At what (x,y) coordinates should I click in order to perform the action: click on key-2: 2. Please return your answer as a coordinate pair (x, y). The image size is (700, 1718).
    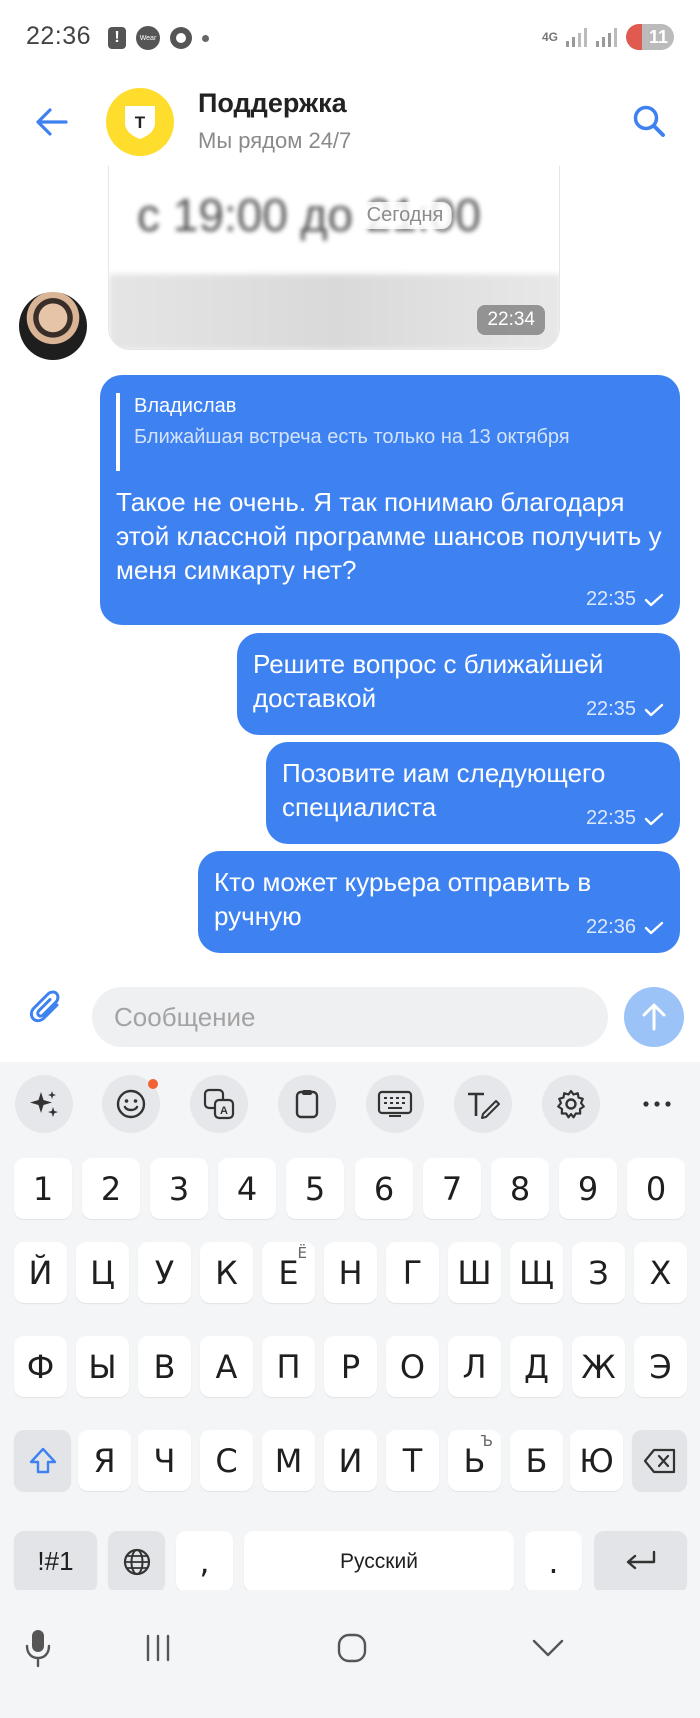
    Looking at the image, I should click on (111, 1188).